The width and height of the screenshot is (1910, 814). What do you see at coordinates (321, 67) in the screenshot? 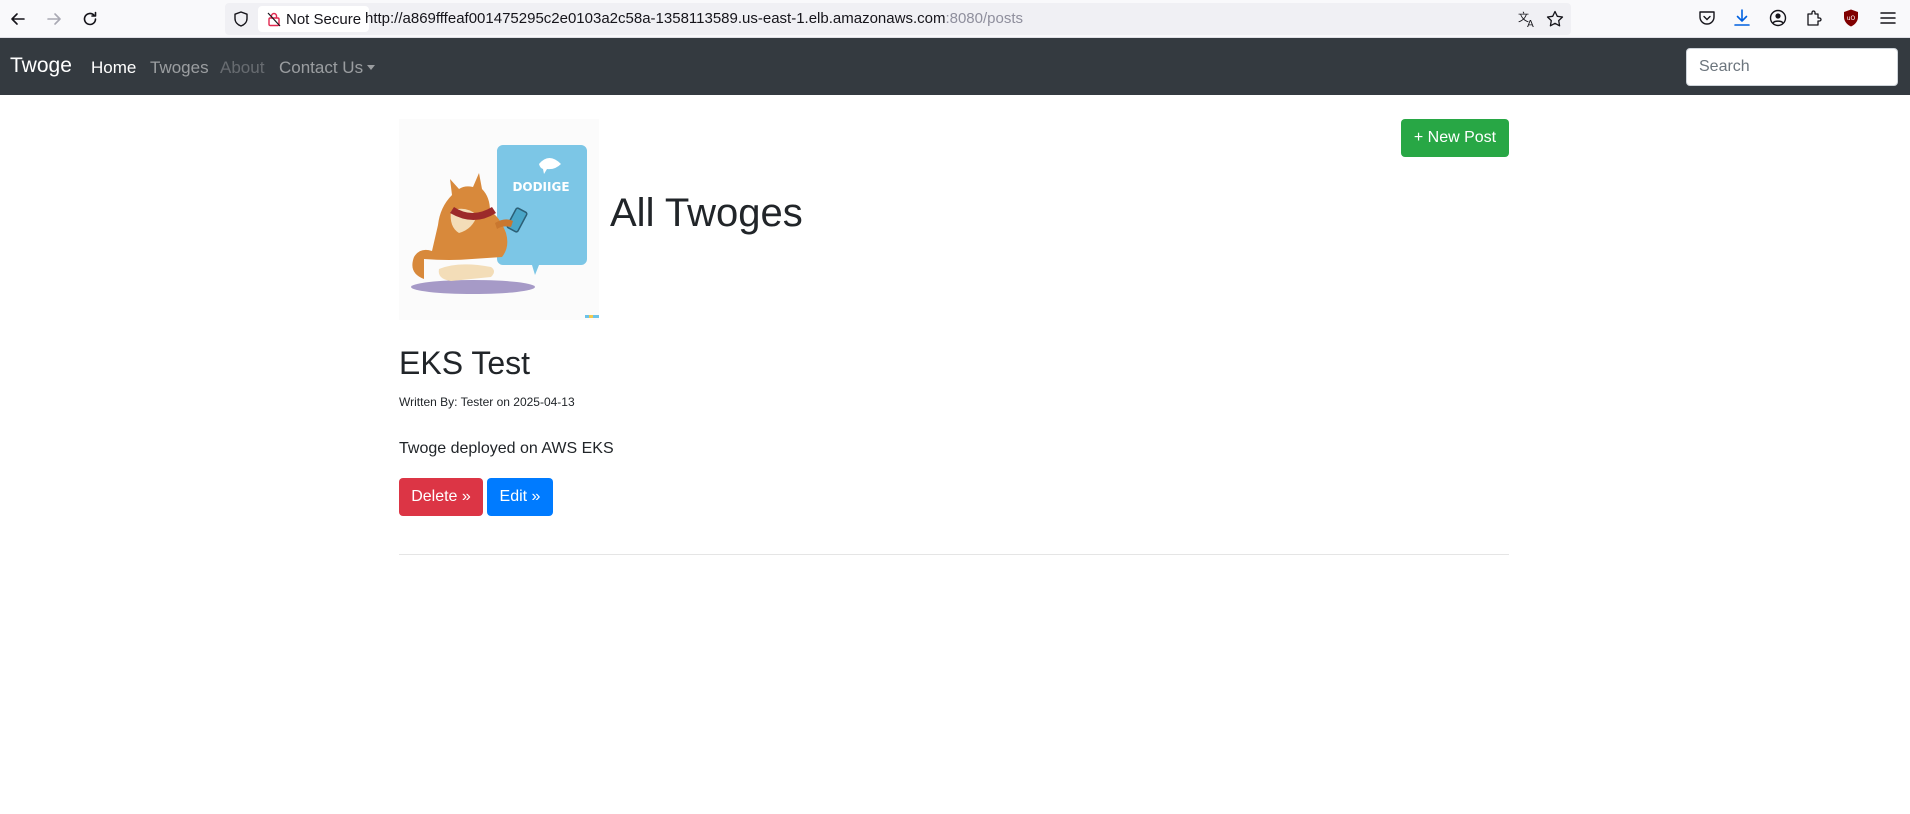
I see `nav-dropdown-label: Contact Us` at bounding box center [321, 67].